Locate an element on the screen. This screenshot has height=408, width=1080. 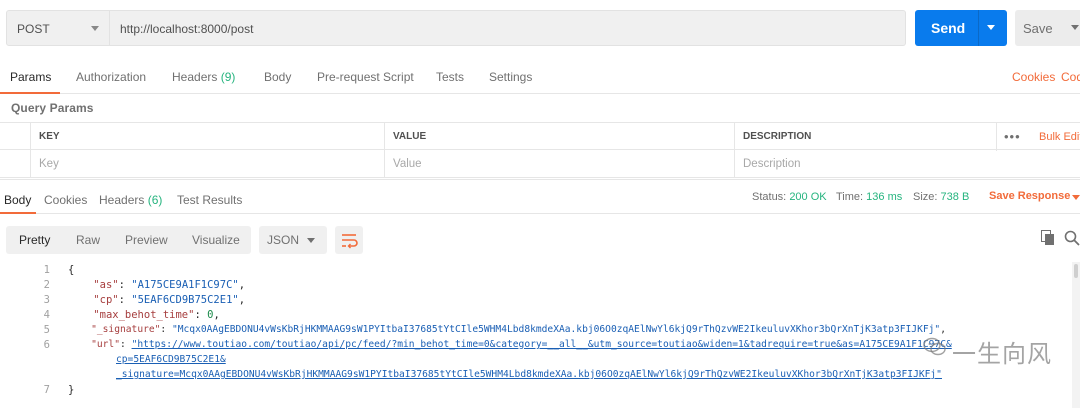
status-info: Status: 200 OK is located at coordinates (789, 197).